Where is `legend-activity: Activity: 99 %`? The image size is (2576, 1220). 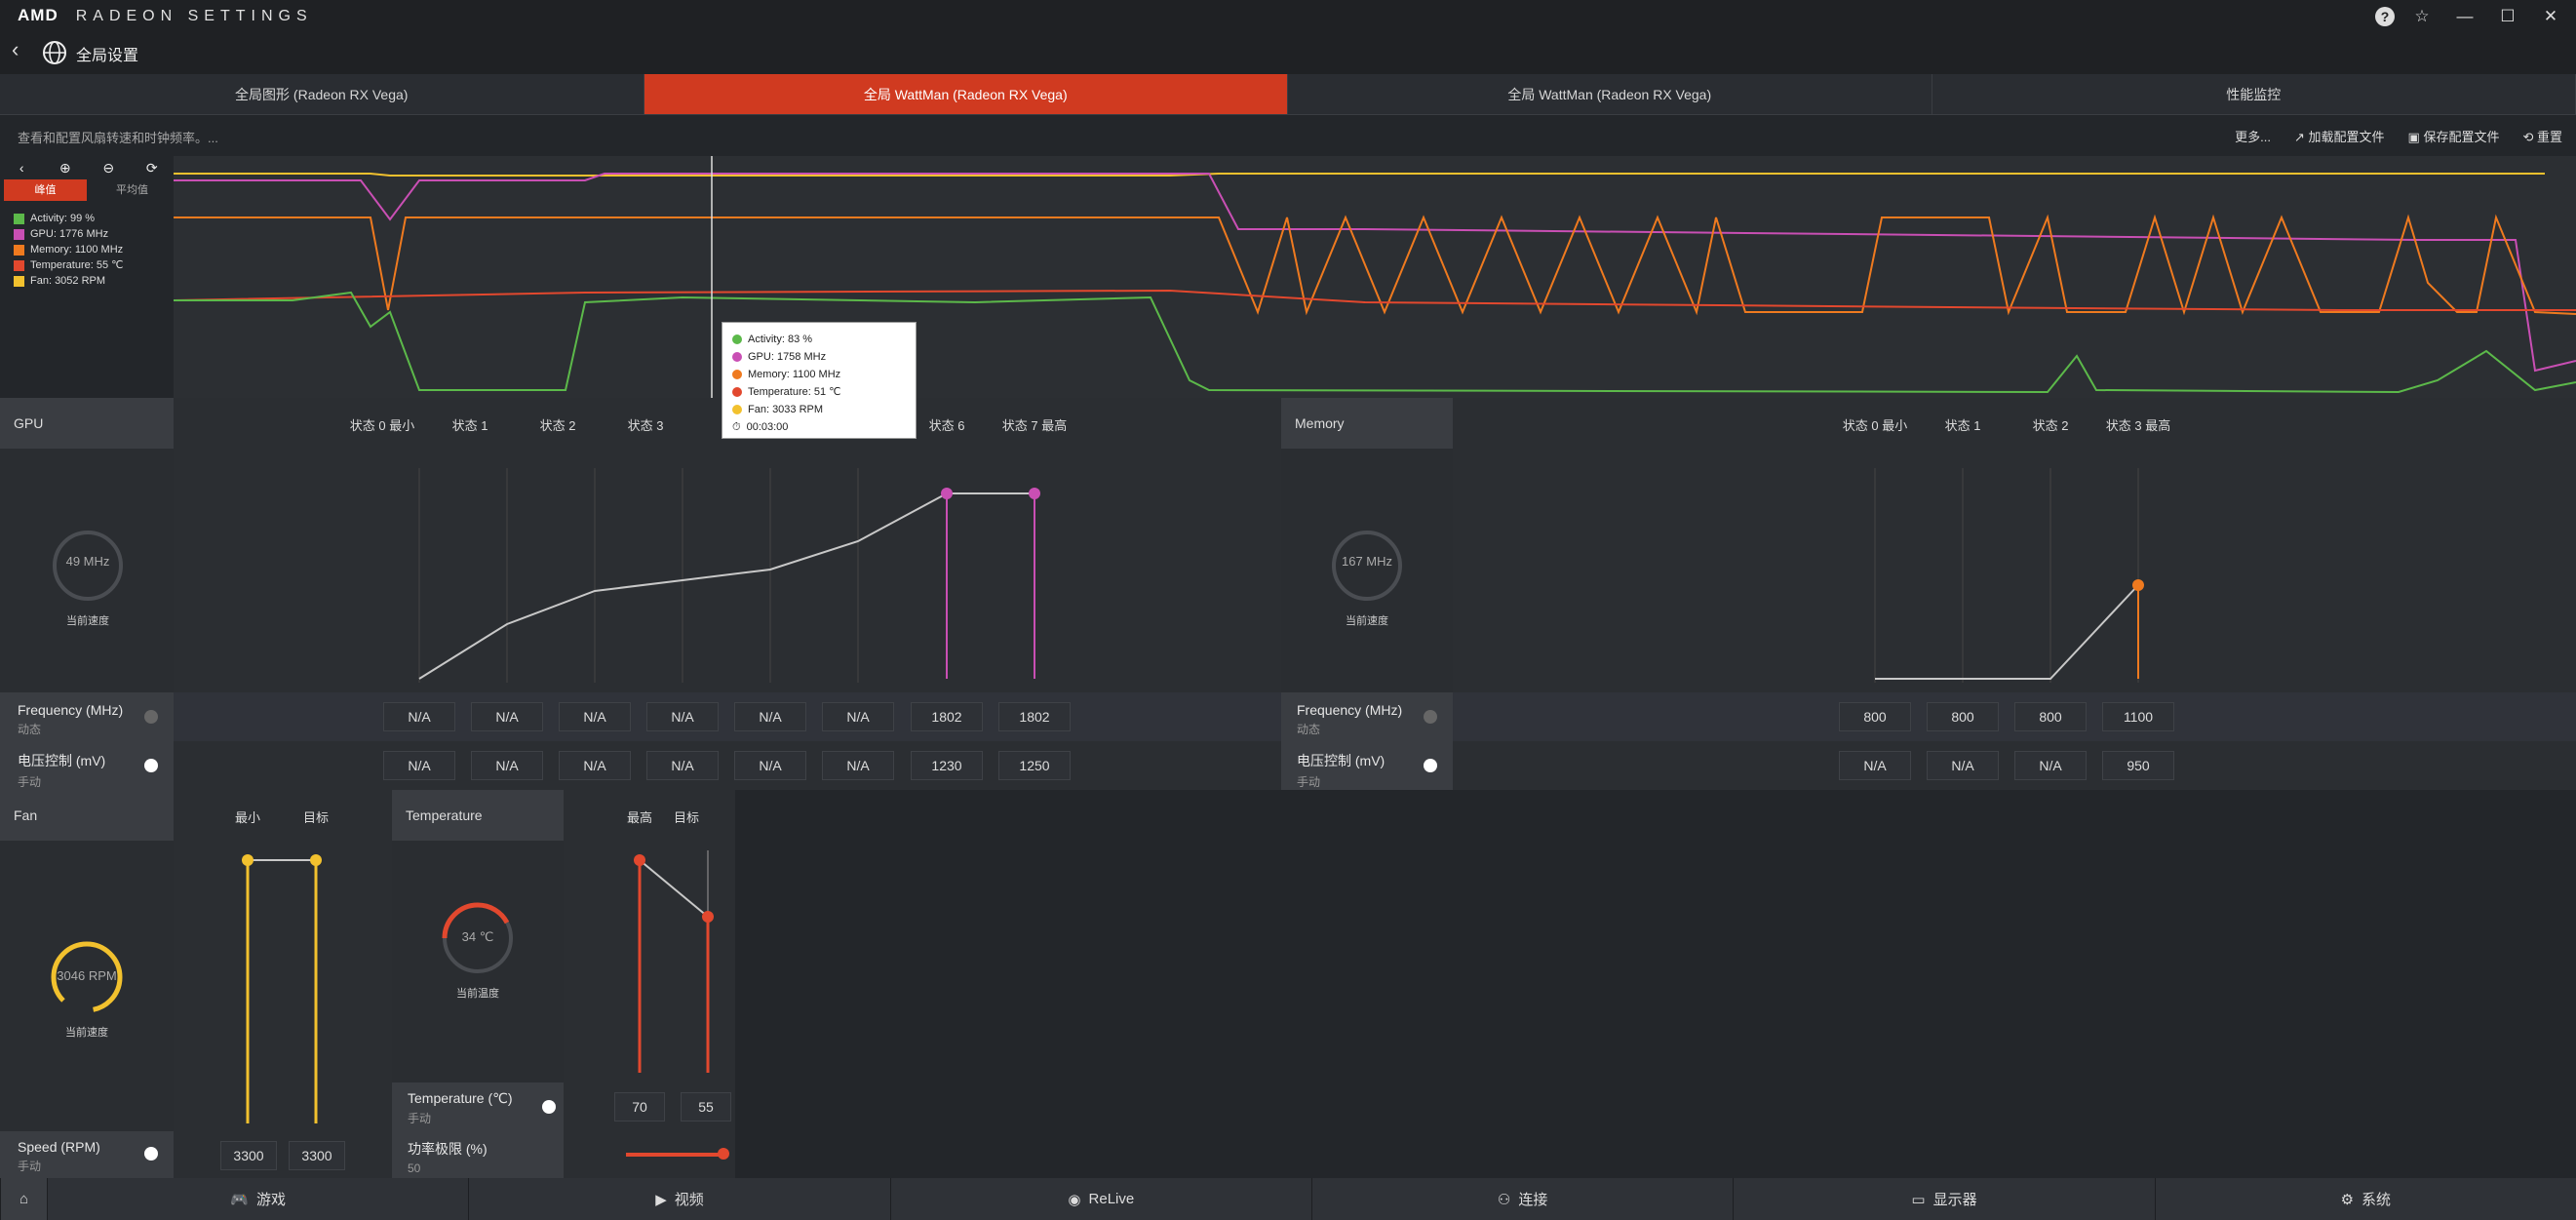
legend-activity: Activity: 99 % is located at coordinates (69, 218).